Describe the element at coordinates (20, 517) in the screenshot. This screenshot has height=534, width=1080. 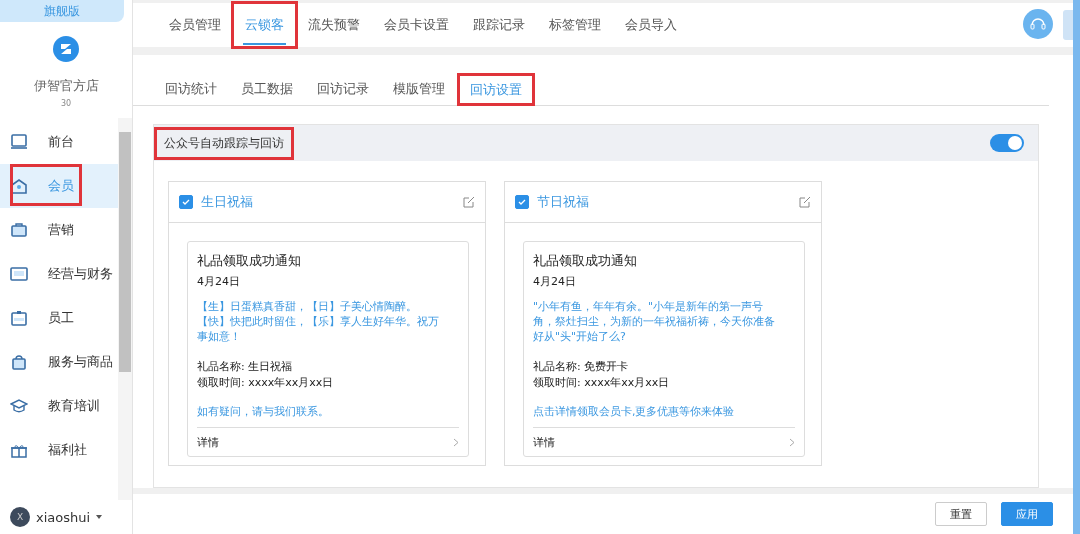
I see `user-avatar: X` at that location.